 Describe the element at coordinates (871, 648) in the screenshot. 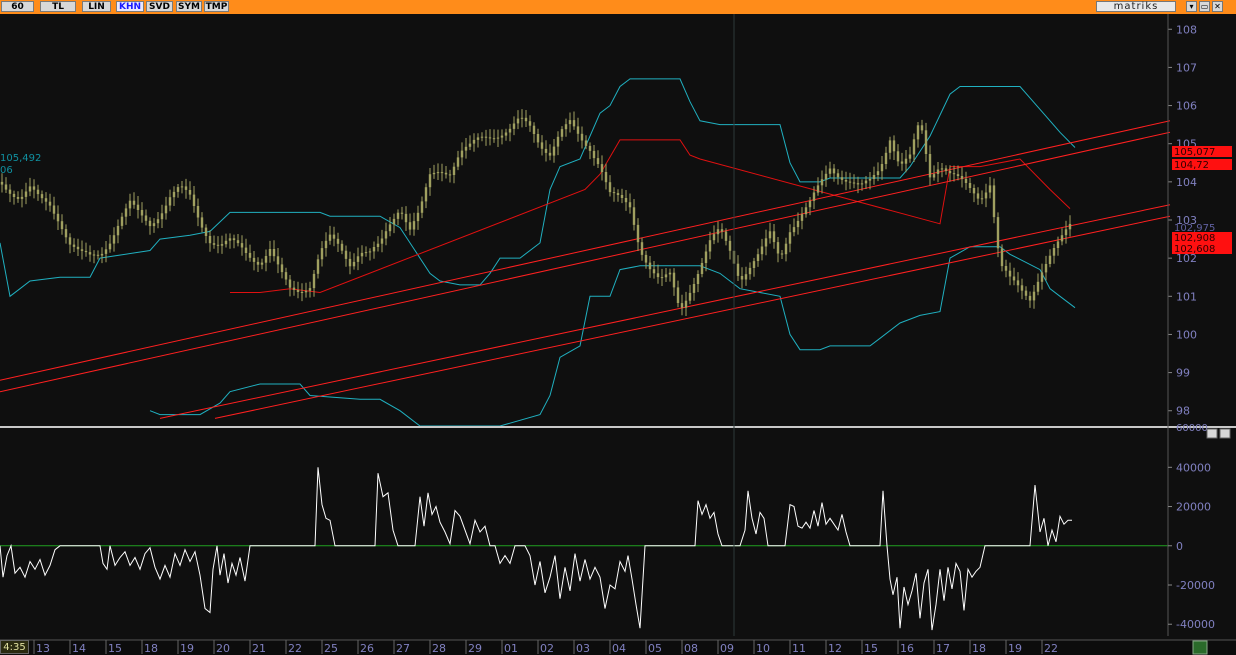

I see `date-tick-label: 15` at that location.